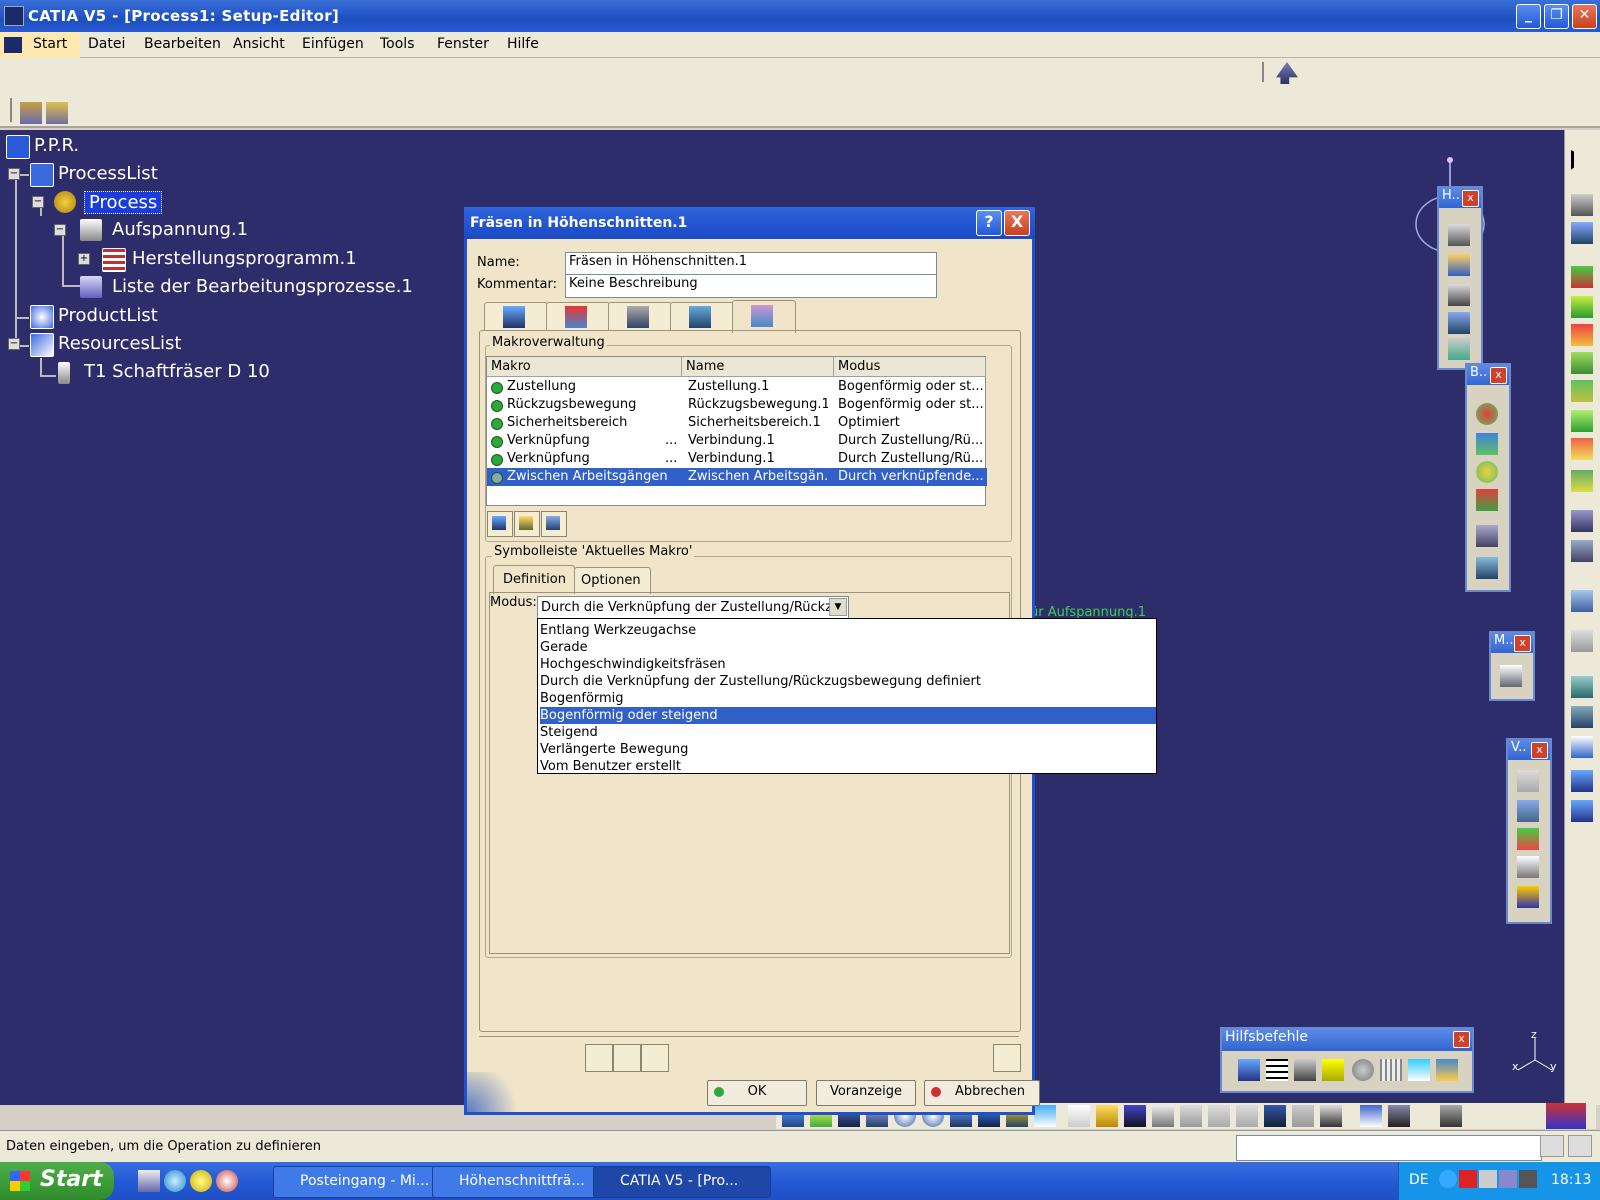  I want to click on tree-node-machining-list: Liste der Bearbeitungsprozesse.1, so click(262, 286).